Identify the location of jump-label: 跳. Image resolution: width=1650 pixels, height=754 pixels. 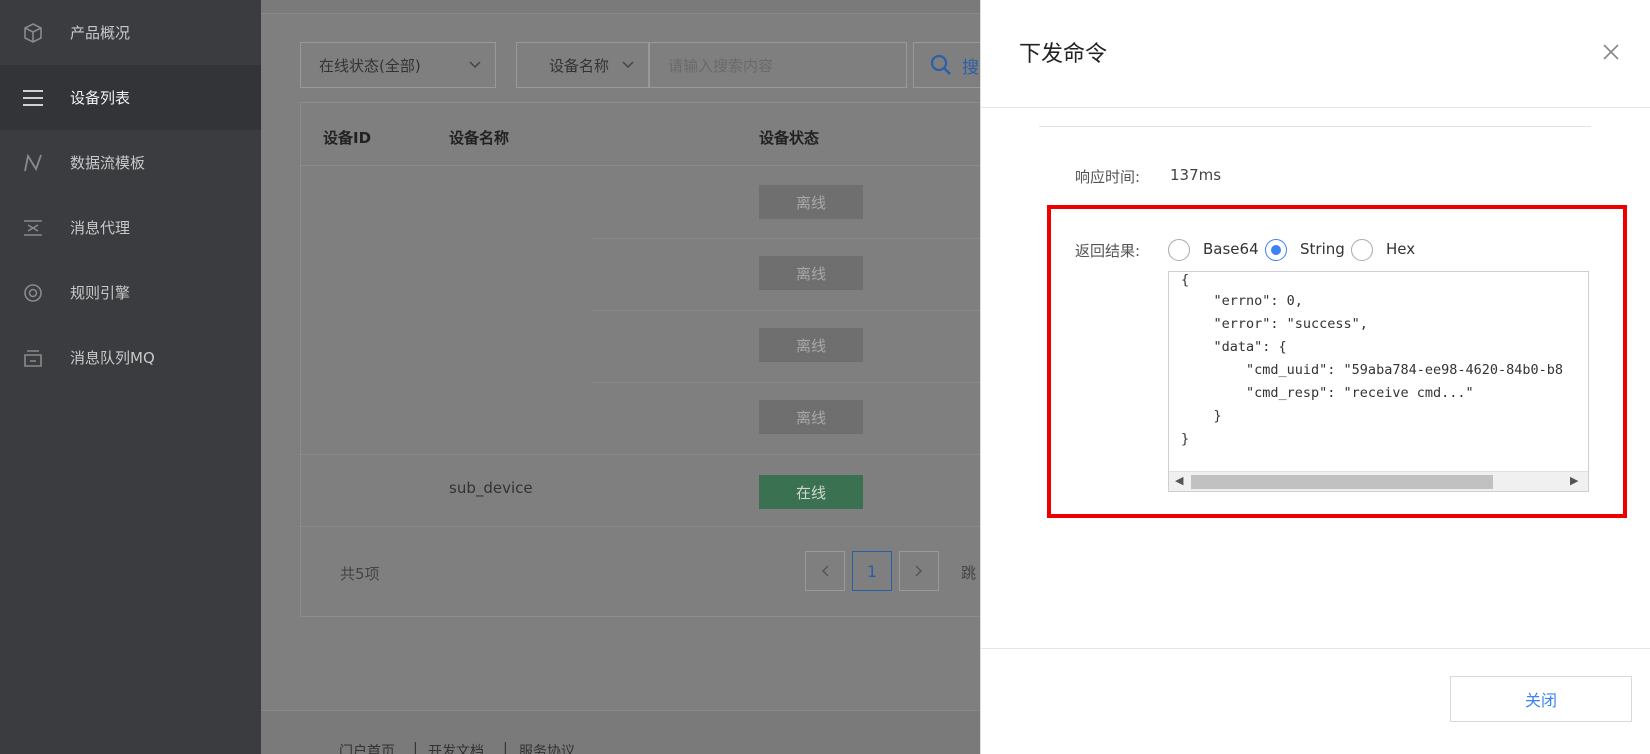
(969, 573).